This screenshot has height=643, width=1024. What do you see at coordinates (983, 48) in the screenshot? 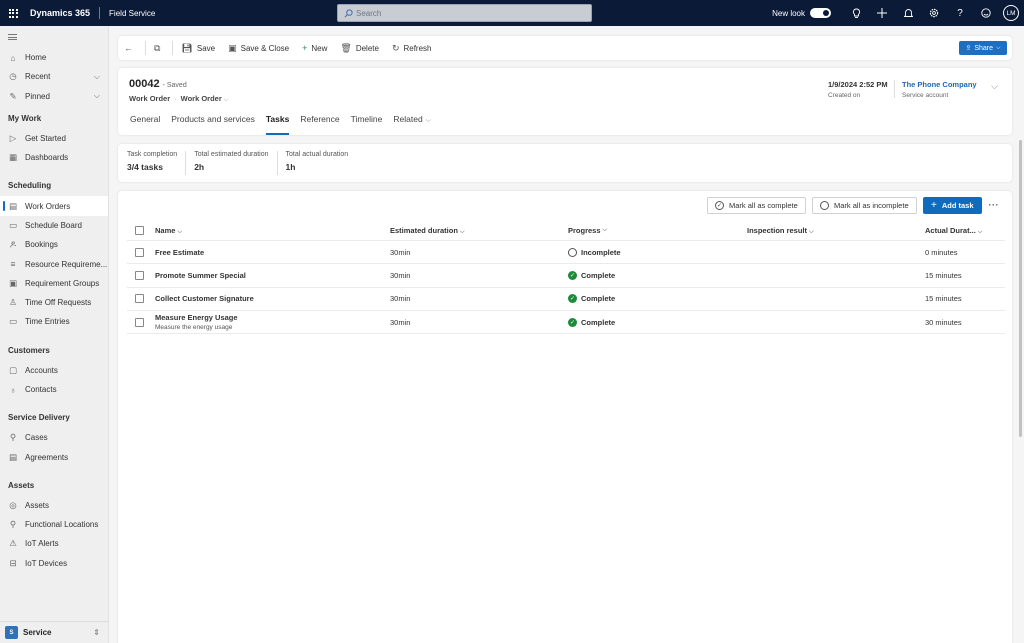
I see `share-button: ⇪ Share ⌵` at bounding box center [983, 48].